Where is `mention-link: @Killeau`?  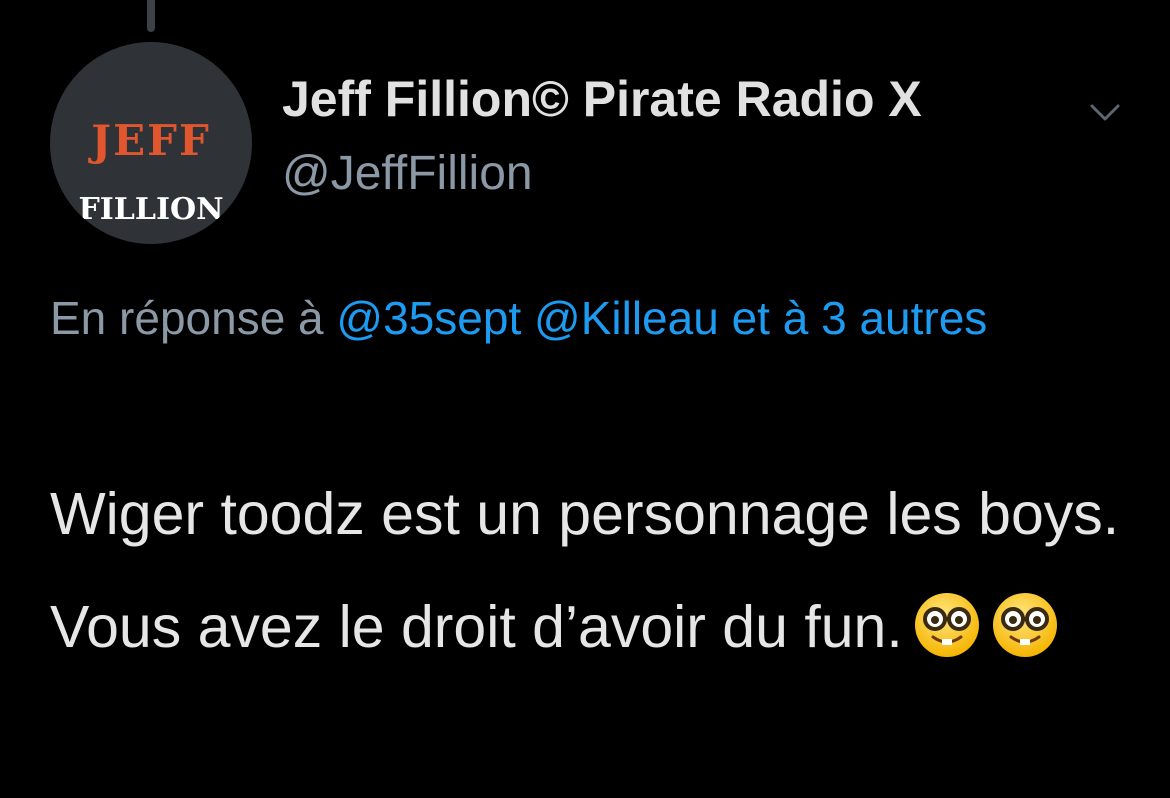
mention-link: @Killeau is located at coordinates (626, 318).